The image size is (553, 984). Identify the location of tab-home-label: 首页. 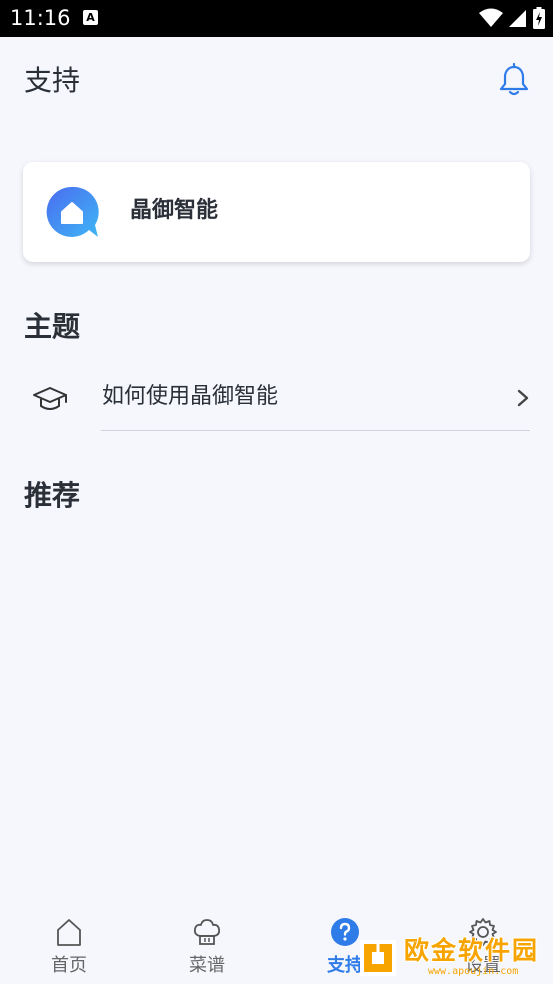
(69, 965).